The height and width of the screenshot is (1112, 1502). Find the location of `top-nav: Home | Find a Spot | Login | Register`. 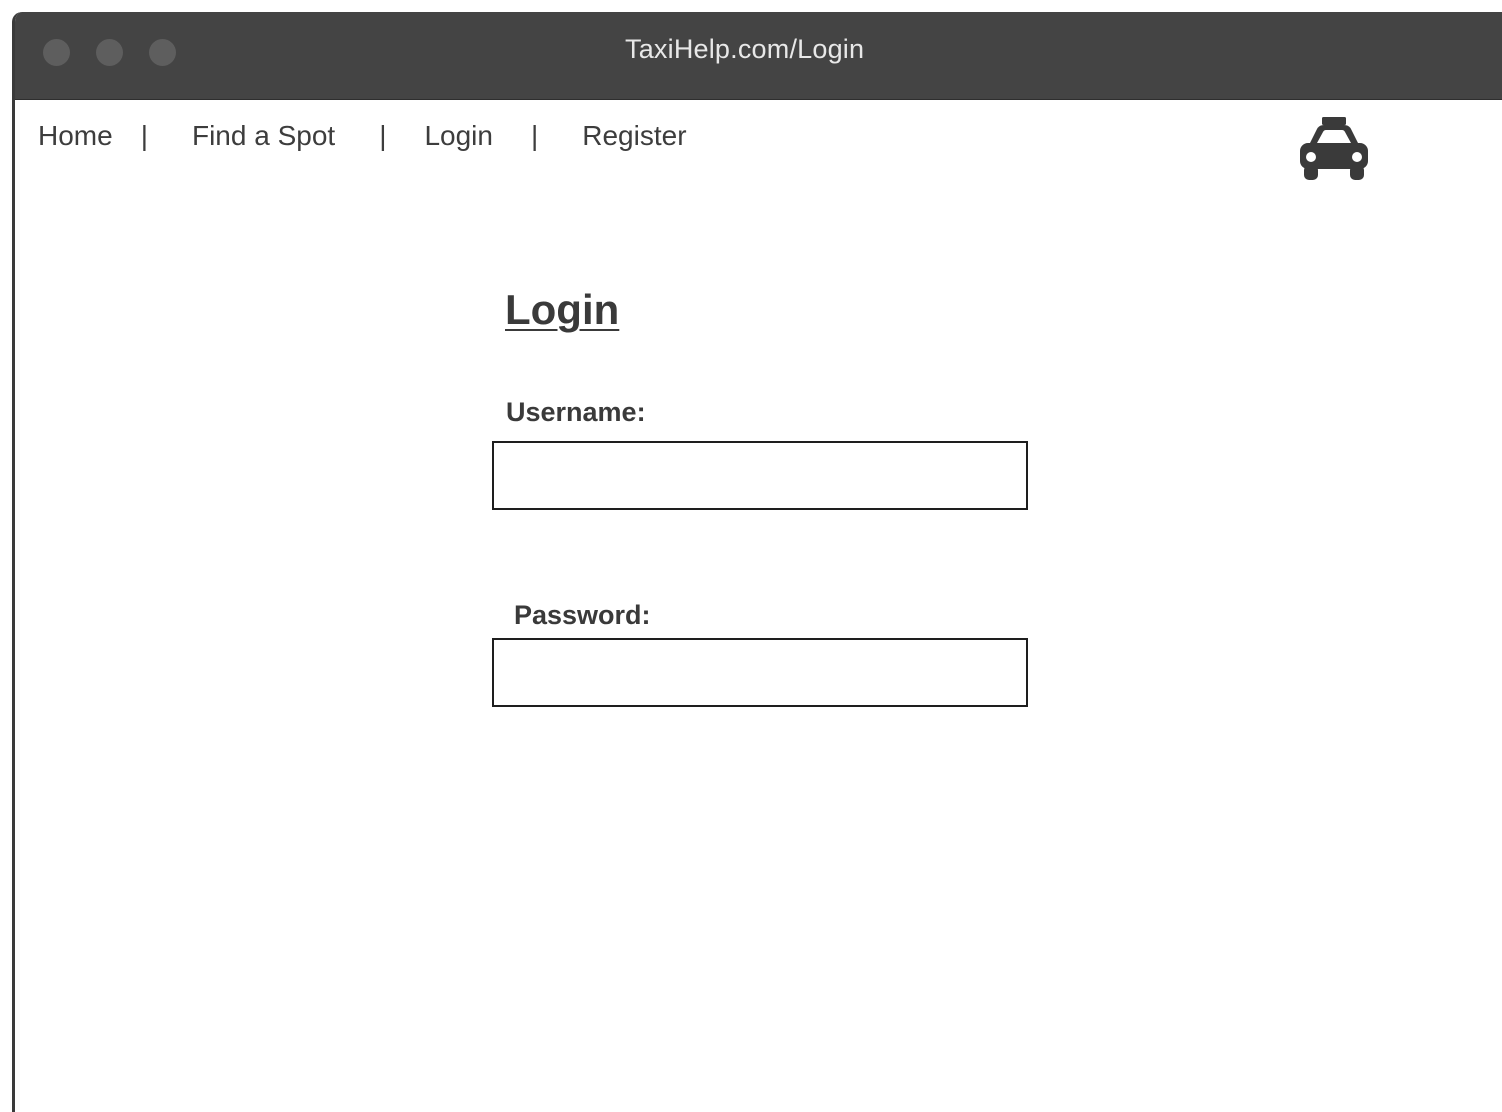

top-nav: Home | Find a Spot | Login | Register is located at coordinates (362, 136).